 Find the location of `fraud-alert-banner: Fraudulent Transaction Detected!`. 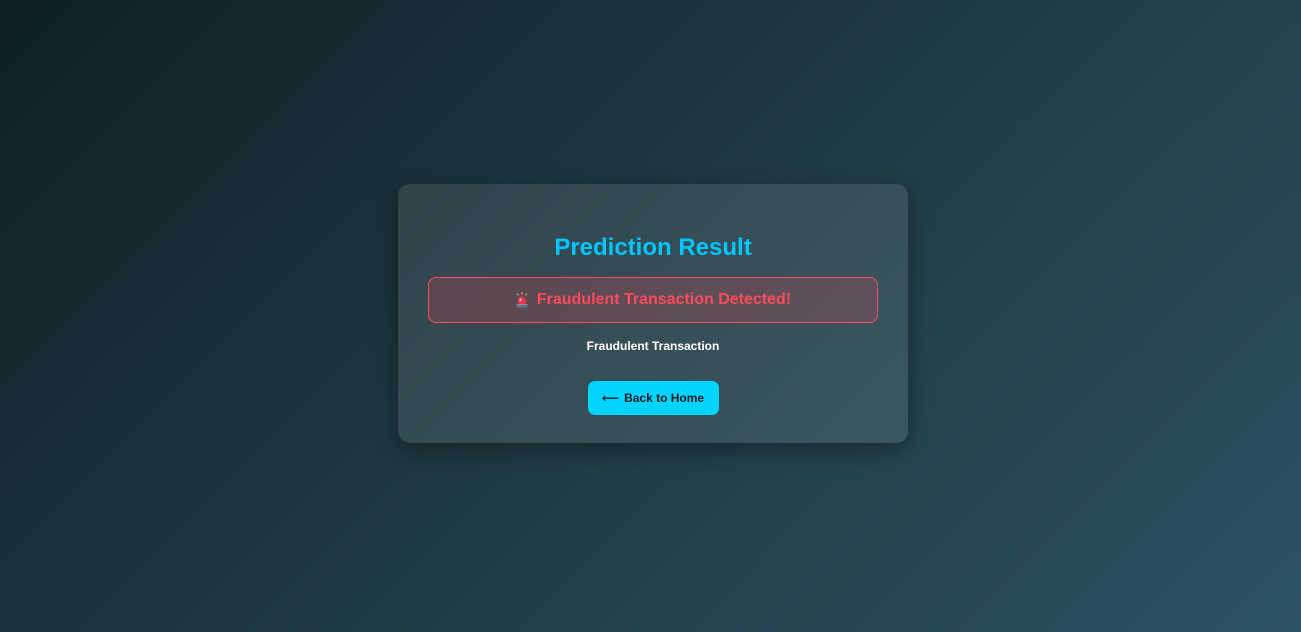

fraud-alert-banner: Fraudulent Transaction Detected! is located at coordinates (653, 300).